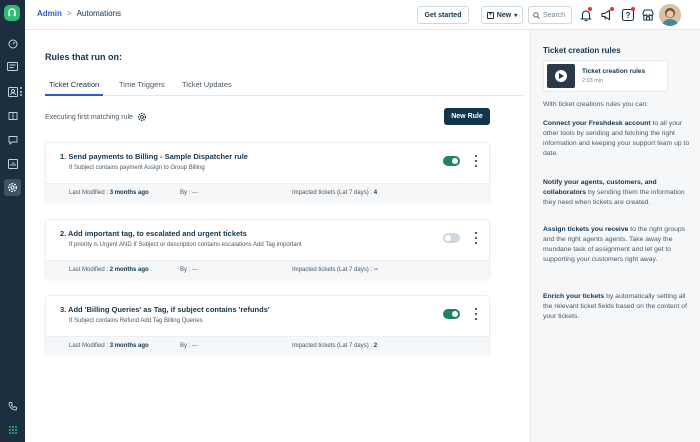 Image resolution: width=700 pixels, height=442 pixels. I want to click on admin-settings-icon, so click(12, 187).